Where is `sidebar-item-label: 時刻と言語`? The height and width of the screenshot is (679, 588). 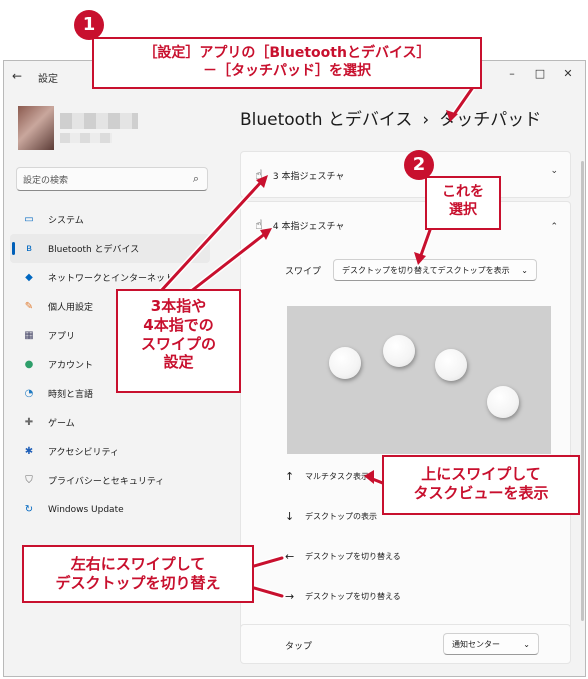
sidebar-item-label: 時刻と言語 is located at coordinates (71, 395).